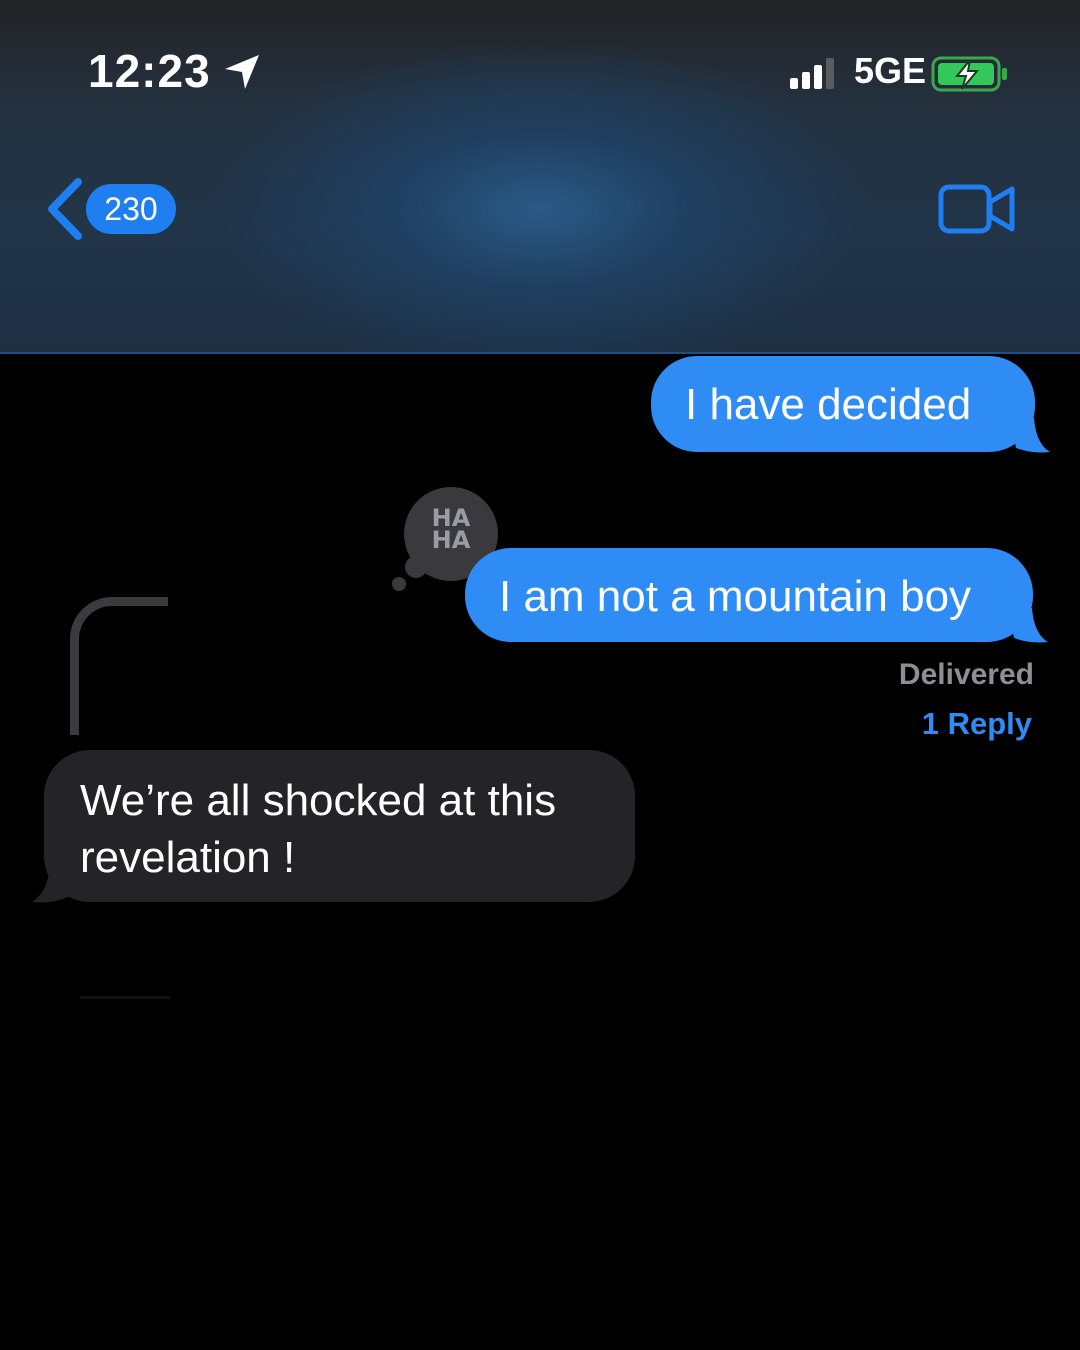 Image resolution: width=1080 pixels, height=1350 pixels. Describe the element at coordinates (149, 71) in the screenshot. I see `status-time: 12:23` at that location.